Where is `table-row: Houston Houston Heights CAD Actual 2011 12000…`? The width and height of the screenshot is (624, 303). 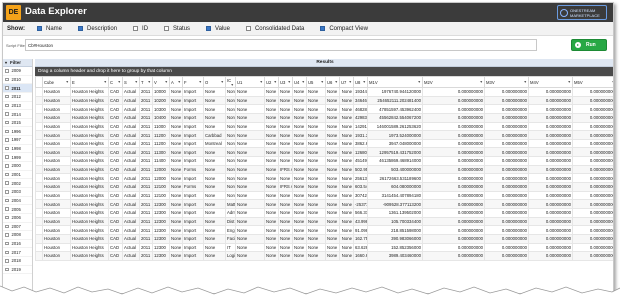
table-row: Houston Houston Heights CAD Actual 2011 12000… is located at coordinates (324, 169).